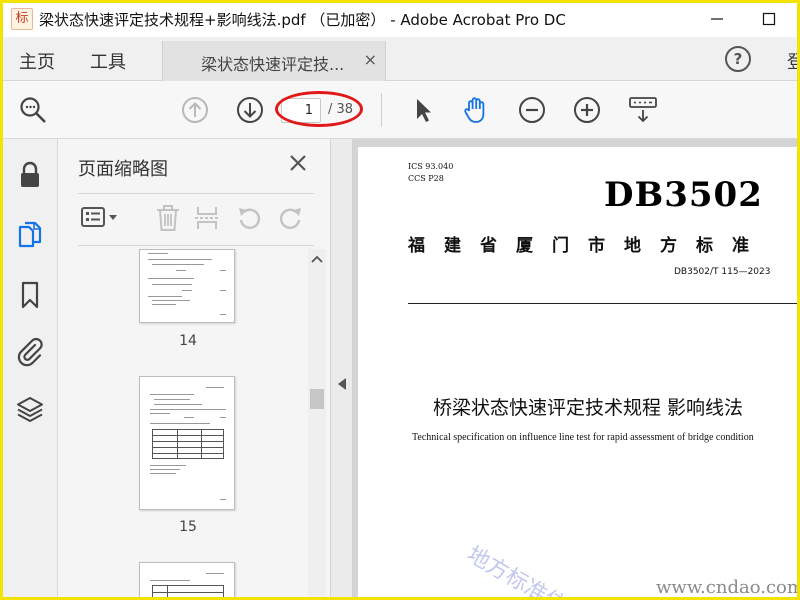 This screenshot has width=800, height=600. I want to click on watermark-diagonal: 地方标准信, so click(516, 569).